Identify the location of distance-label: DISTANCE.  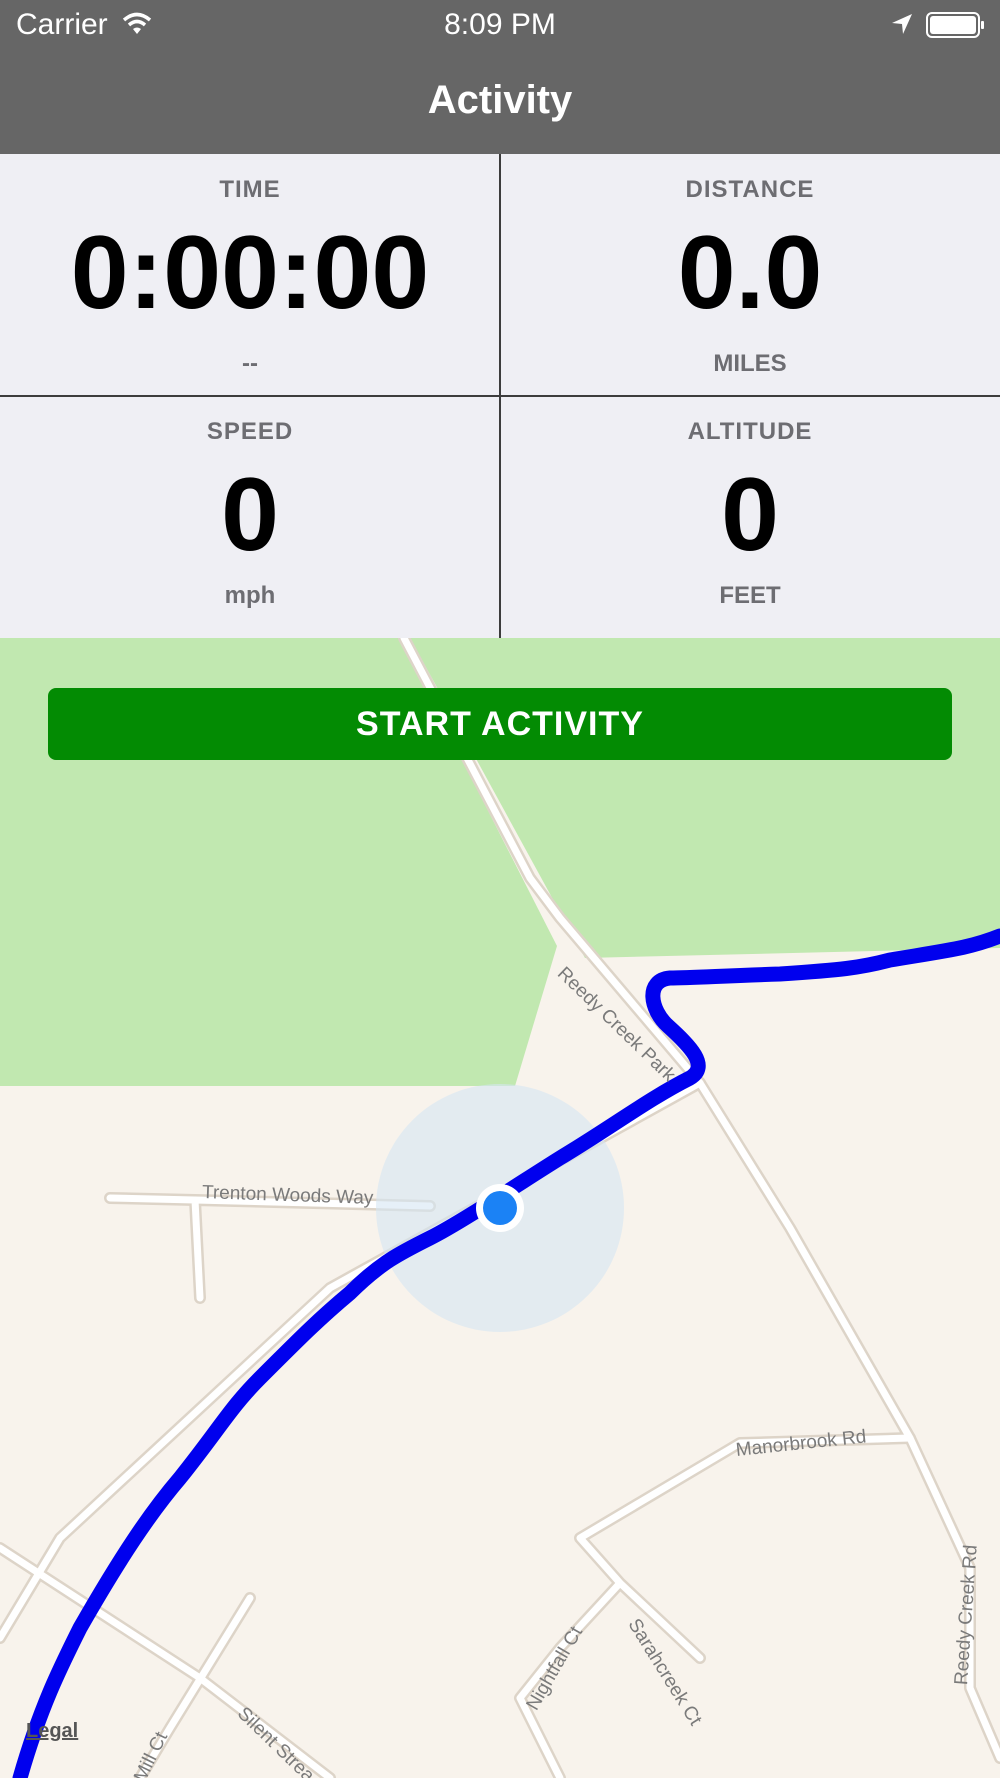
(750, 189).